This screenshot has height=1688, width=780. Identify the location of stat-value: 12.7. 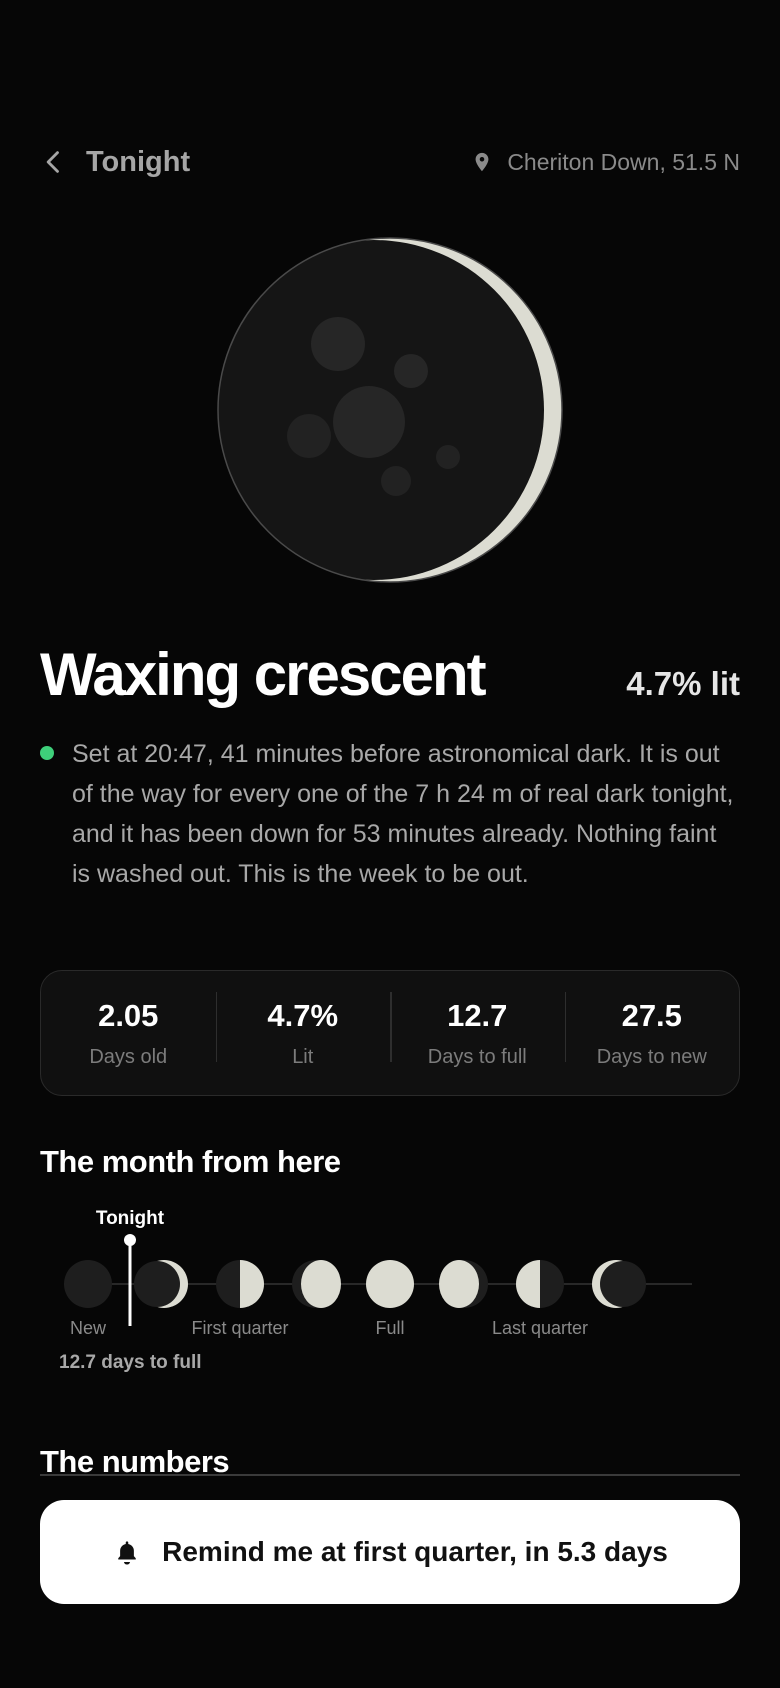
(477, 1015).